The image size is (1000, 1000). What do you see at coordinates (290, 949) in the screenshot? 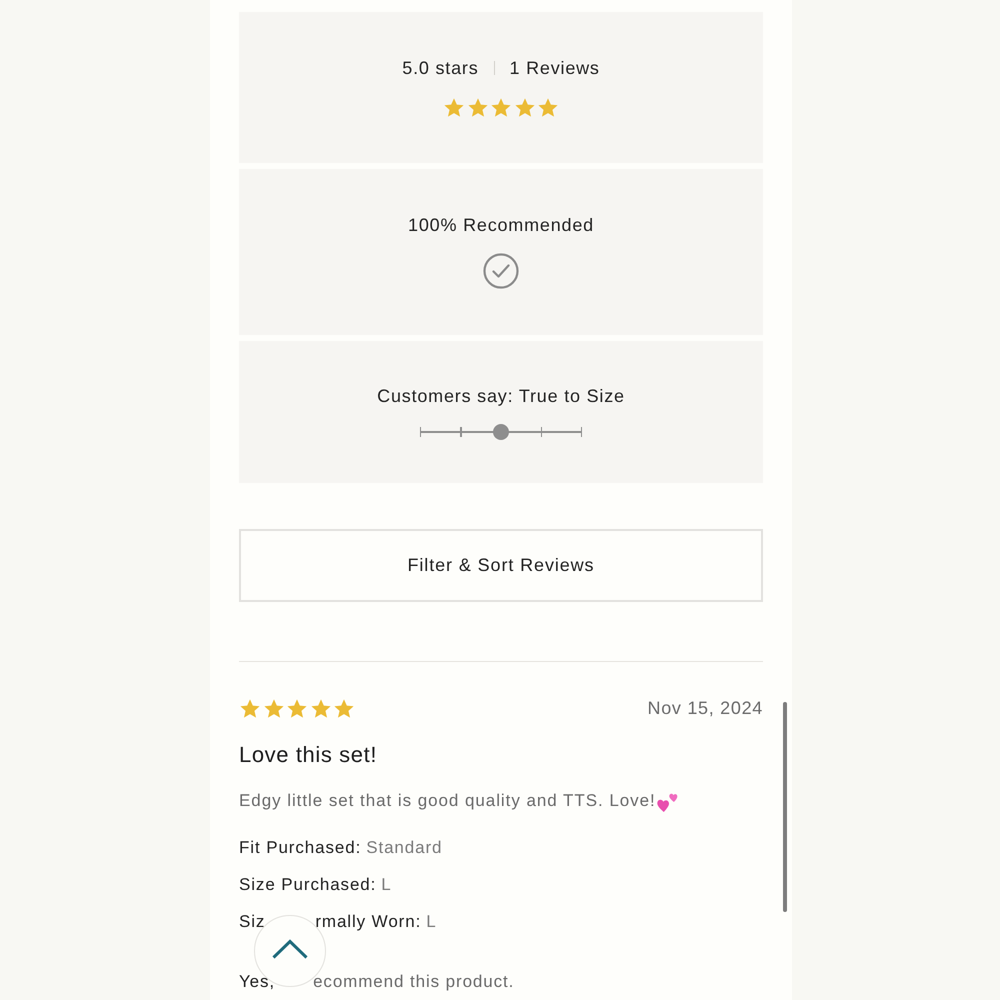
I see `chevron-up-icon` at bounding box center [290, 949].